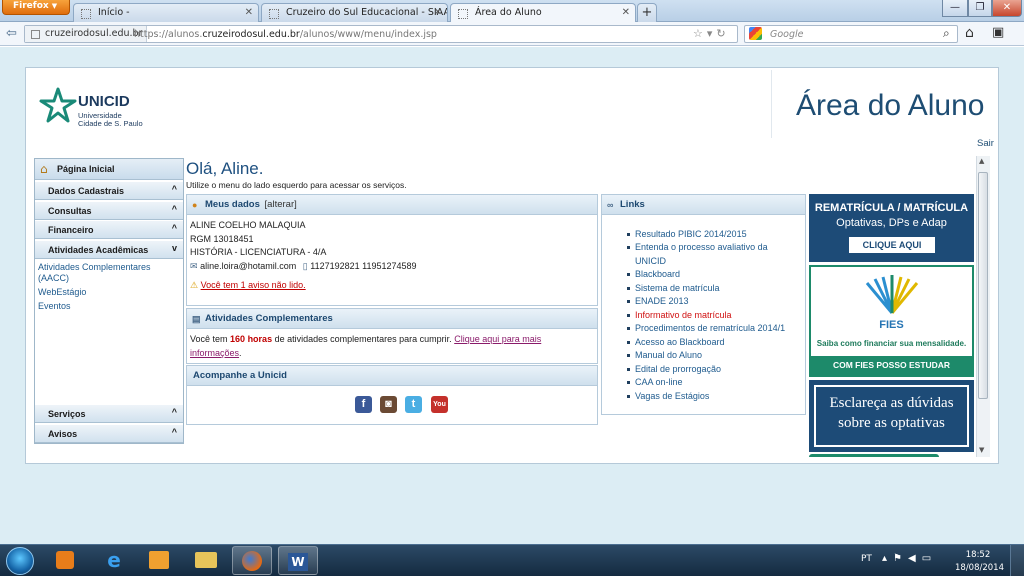 The width and height of the screenshot is (1024, 576). What do you see at coordinates (298, 560) in the screenshot?
I see `word-icon: W` at bounding box center [298, 560].